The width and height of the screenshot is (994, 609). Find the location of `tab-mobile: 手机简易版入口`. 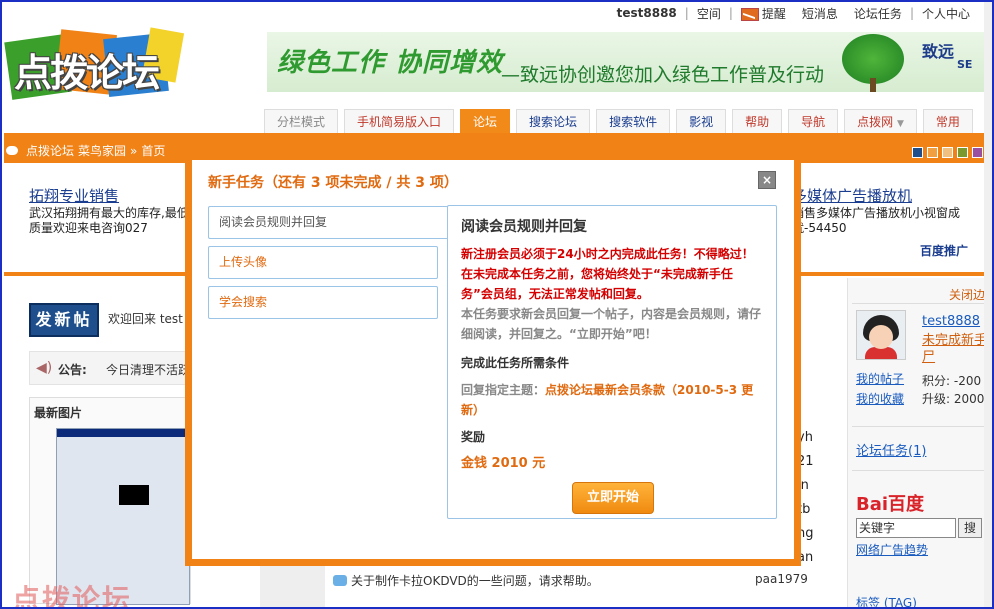

tab-mobile: 手机简易版入口 is located at coordinates (399, 121).